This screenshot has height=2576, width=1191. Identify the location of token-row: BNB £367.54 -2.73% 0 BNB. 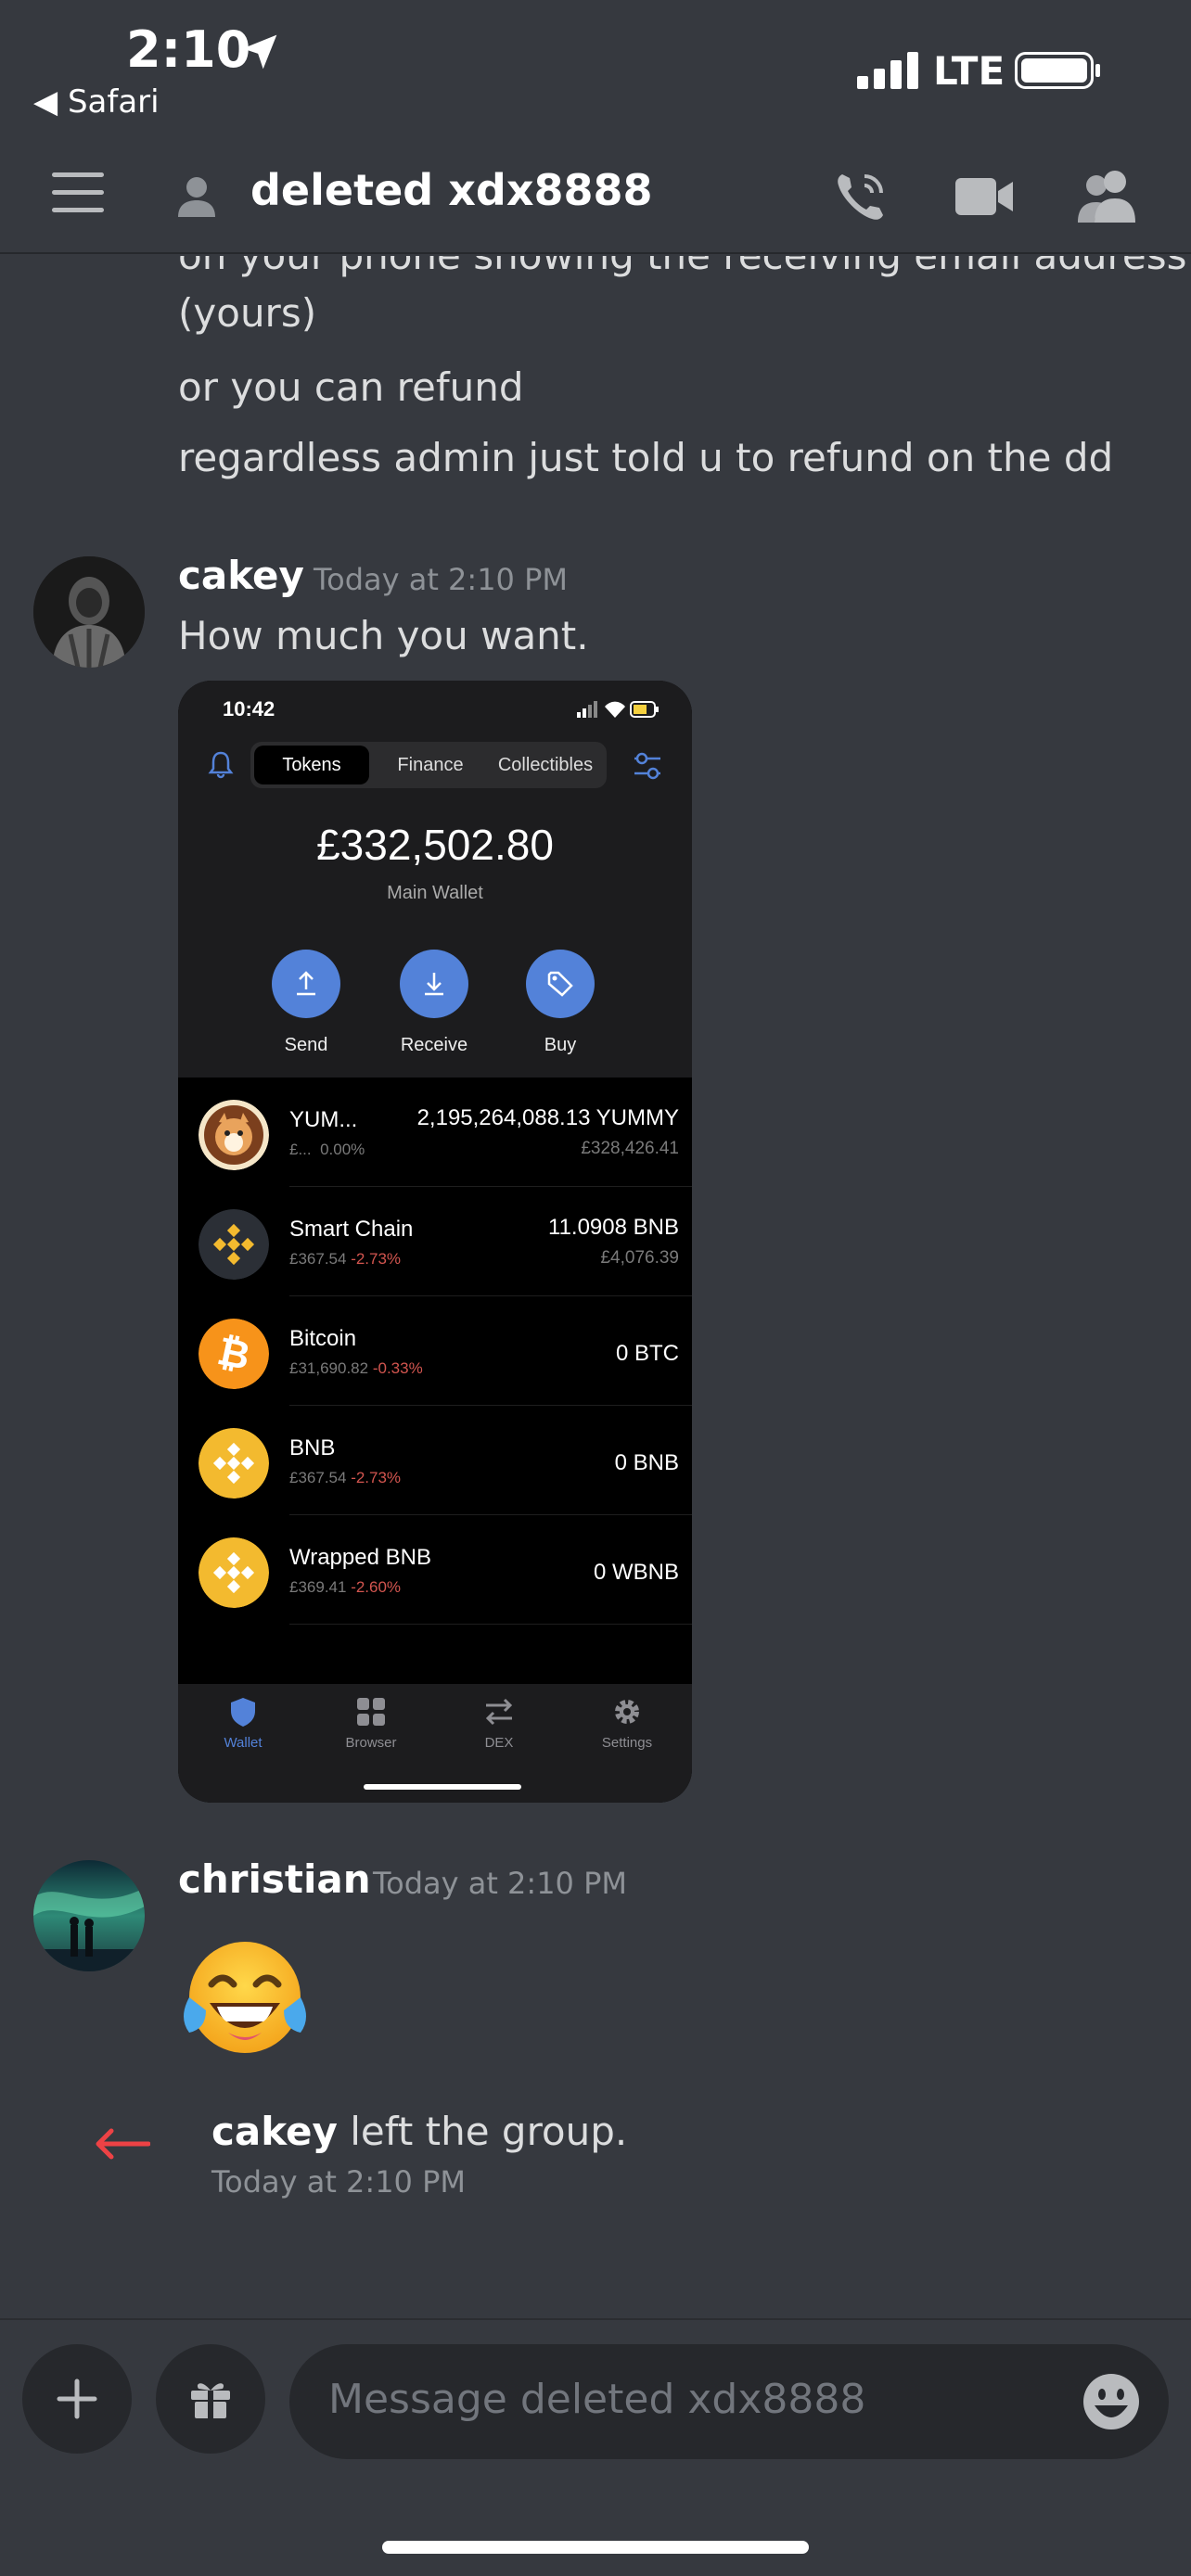
(435, 1460).